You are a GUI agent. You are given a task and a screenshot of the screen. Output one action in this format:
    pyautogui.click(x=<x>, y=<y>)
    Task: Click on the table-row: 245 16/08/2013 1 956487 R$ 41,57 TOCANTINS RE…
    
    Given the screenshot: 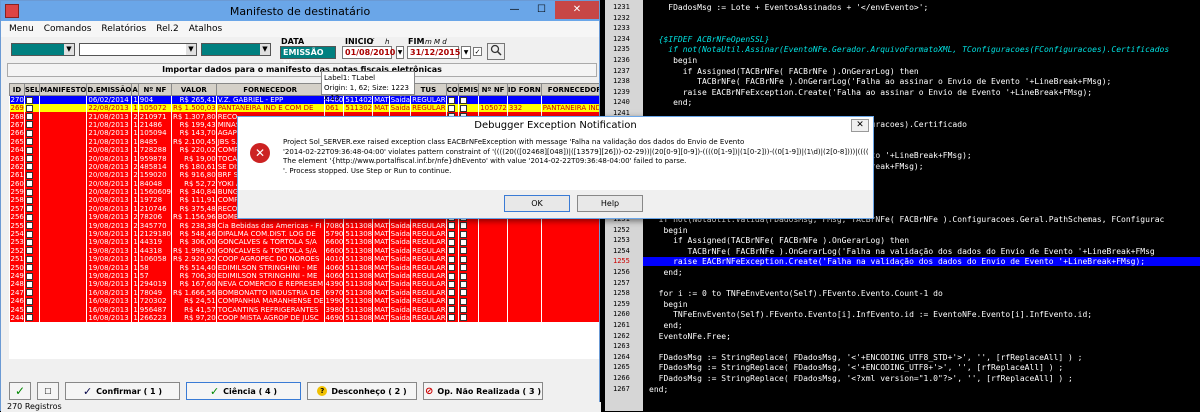 What is the action you would take?
    pyautogui.click(x=304, y=309)
    